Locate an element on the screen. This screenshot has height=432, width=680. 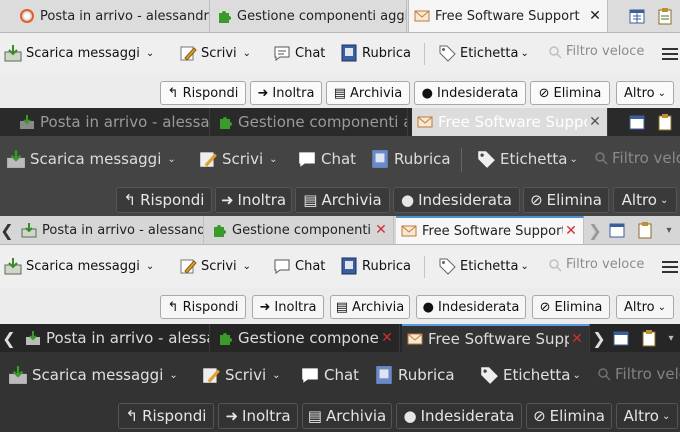
tag-label: Etichetta is located at coordinates (489, 266).